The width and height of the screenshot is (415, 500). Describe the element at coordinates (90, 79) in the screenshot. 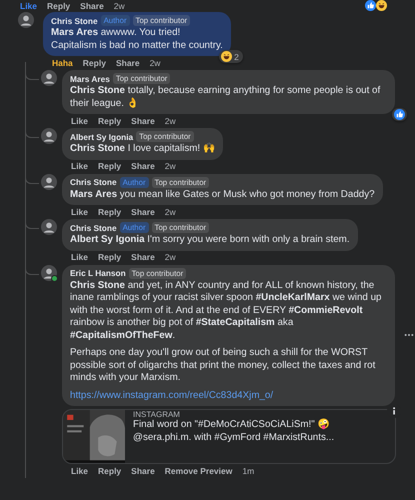

I see `author-name: Mars Ares` at that location.